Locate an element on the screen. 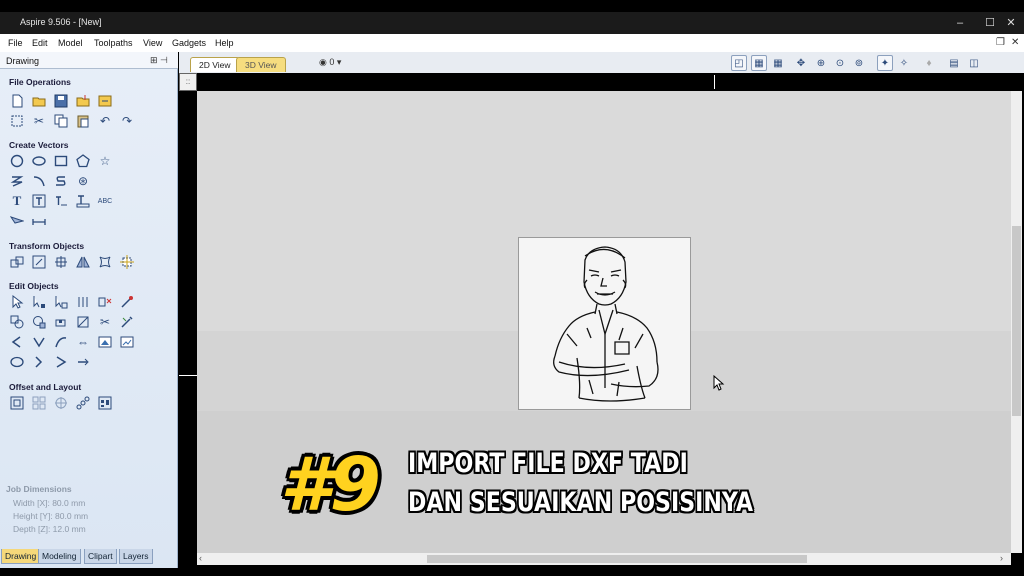  scissors-icon: ✂ is located at coordinates (105, 322).